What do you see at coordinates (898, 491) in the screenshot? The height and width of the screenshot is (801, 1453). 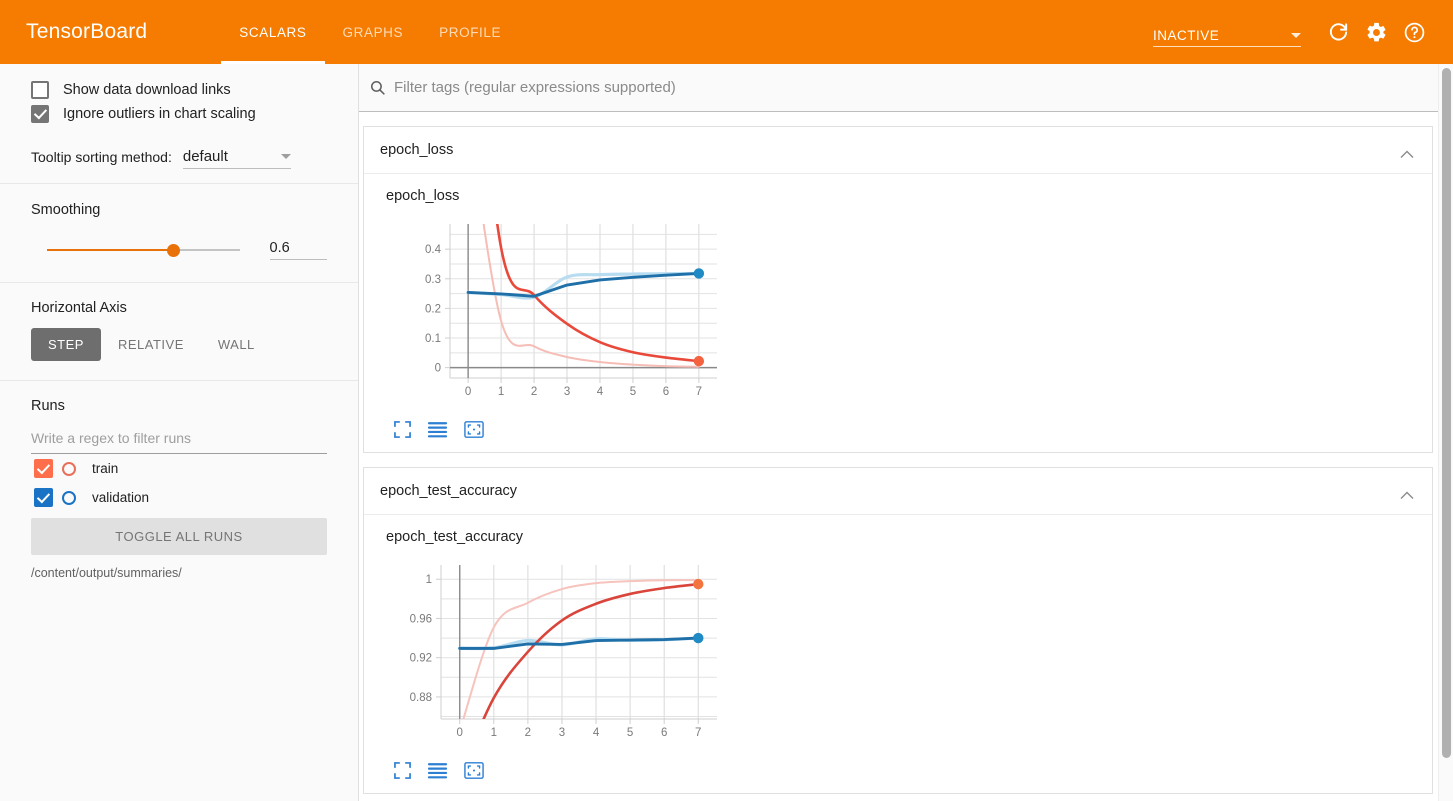 I see `card-header: epoch_test_accuracy` at bounding box center [898, 491].